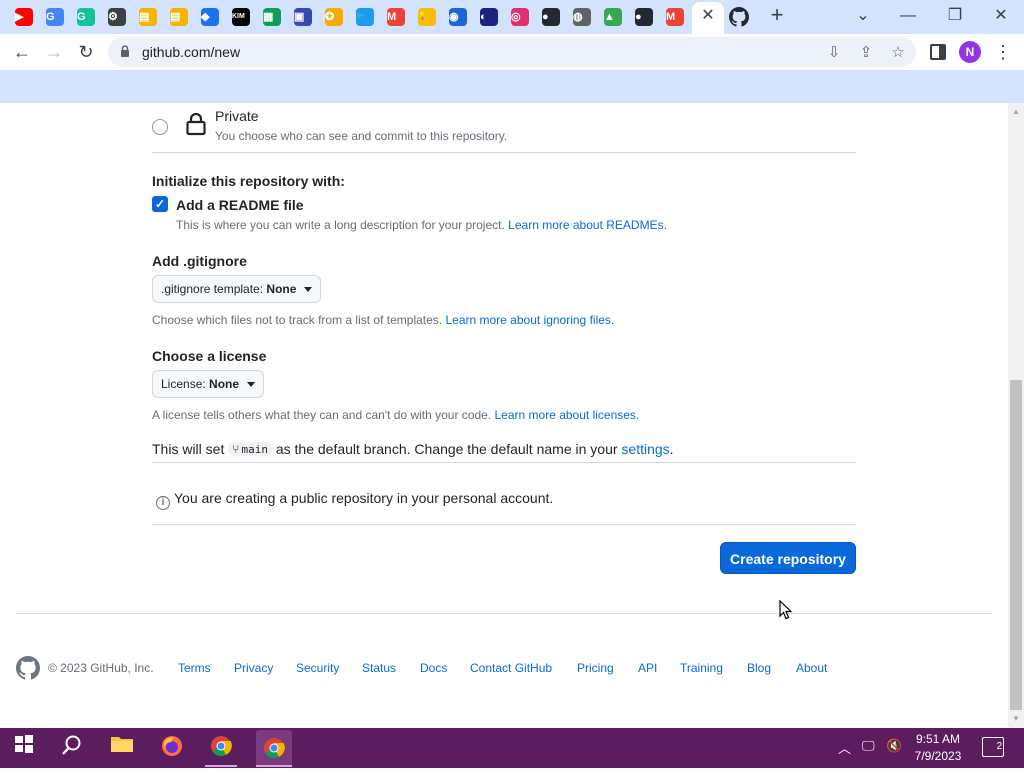 The height and width of the screenshot is (774, 1024). I want to click on checker-icon-glyph: ▦, so click(272, 17).